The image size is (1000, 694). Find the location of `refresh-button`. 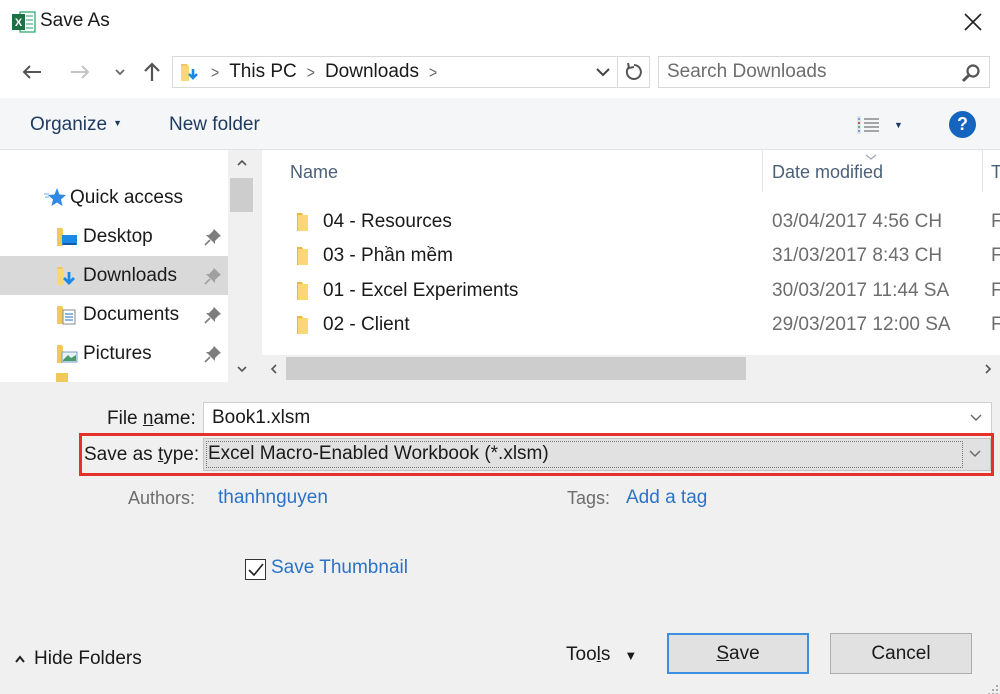

refresh-button is located at coordinates (634, 72).